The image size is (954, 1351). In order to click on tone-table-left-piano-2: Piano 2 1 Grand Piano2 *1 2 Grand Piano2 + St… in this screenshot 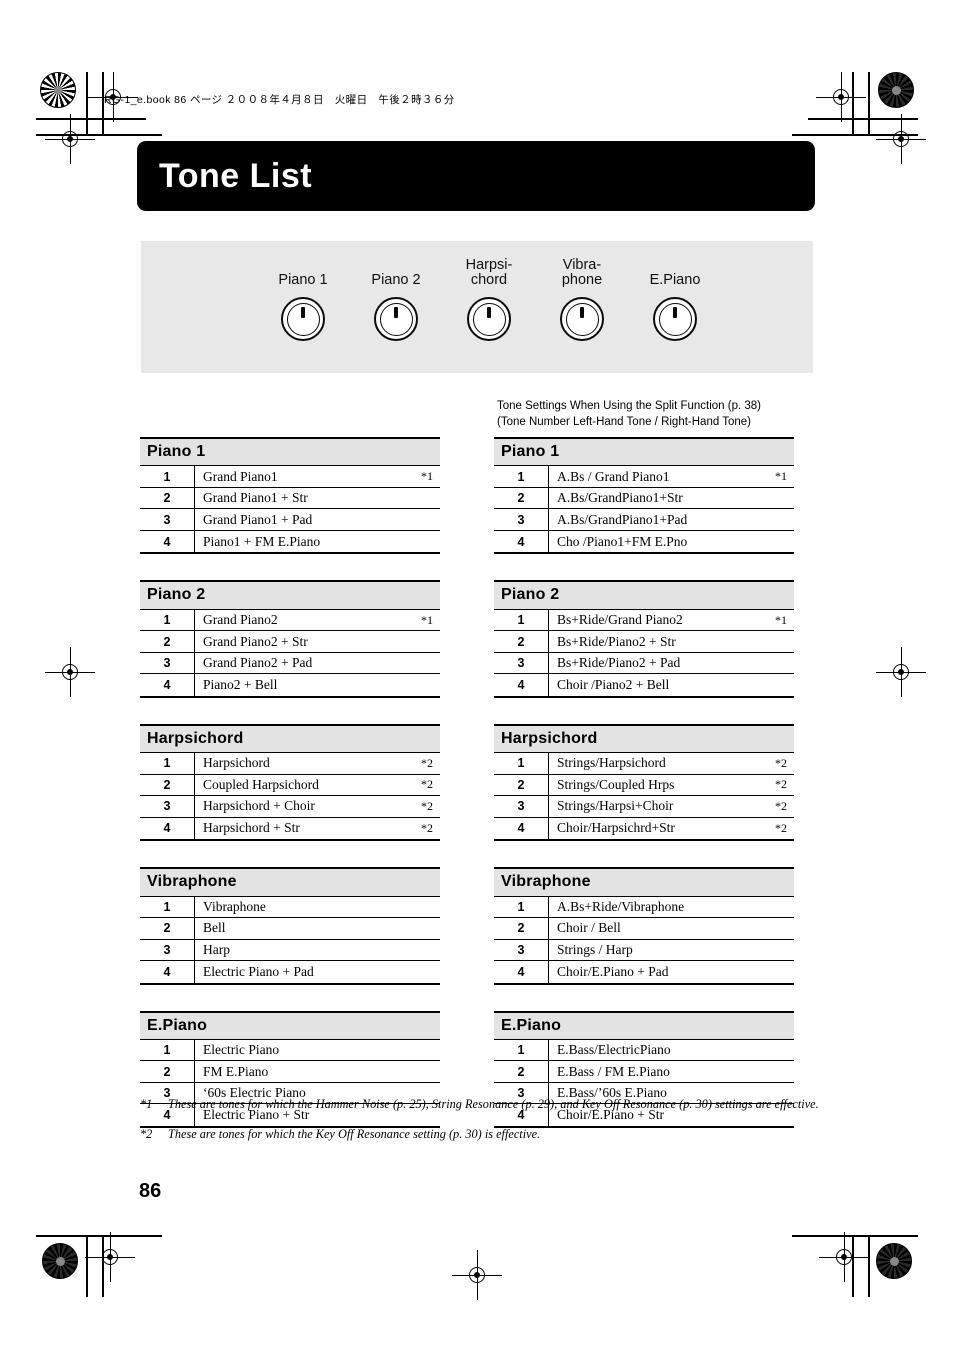, I will do `click(290, 639)`.